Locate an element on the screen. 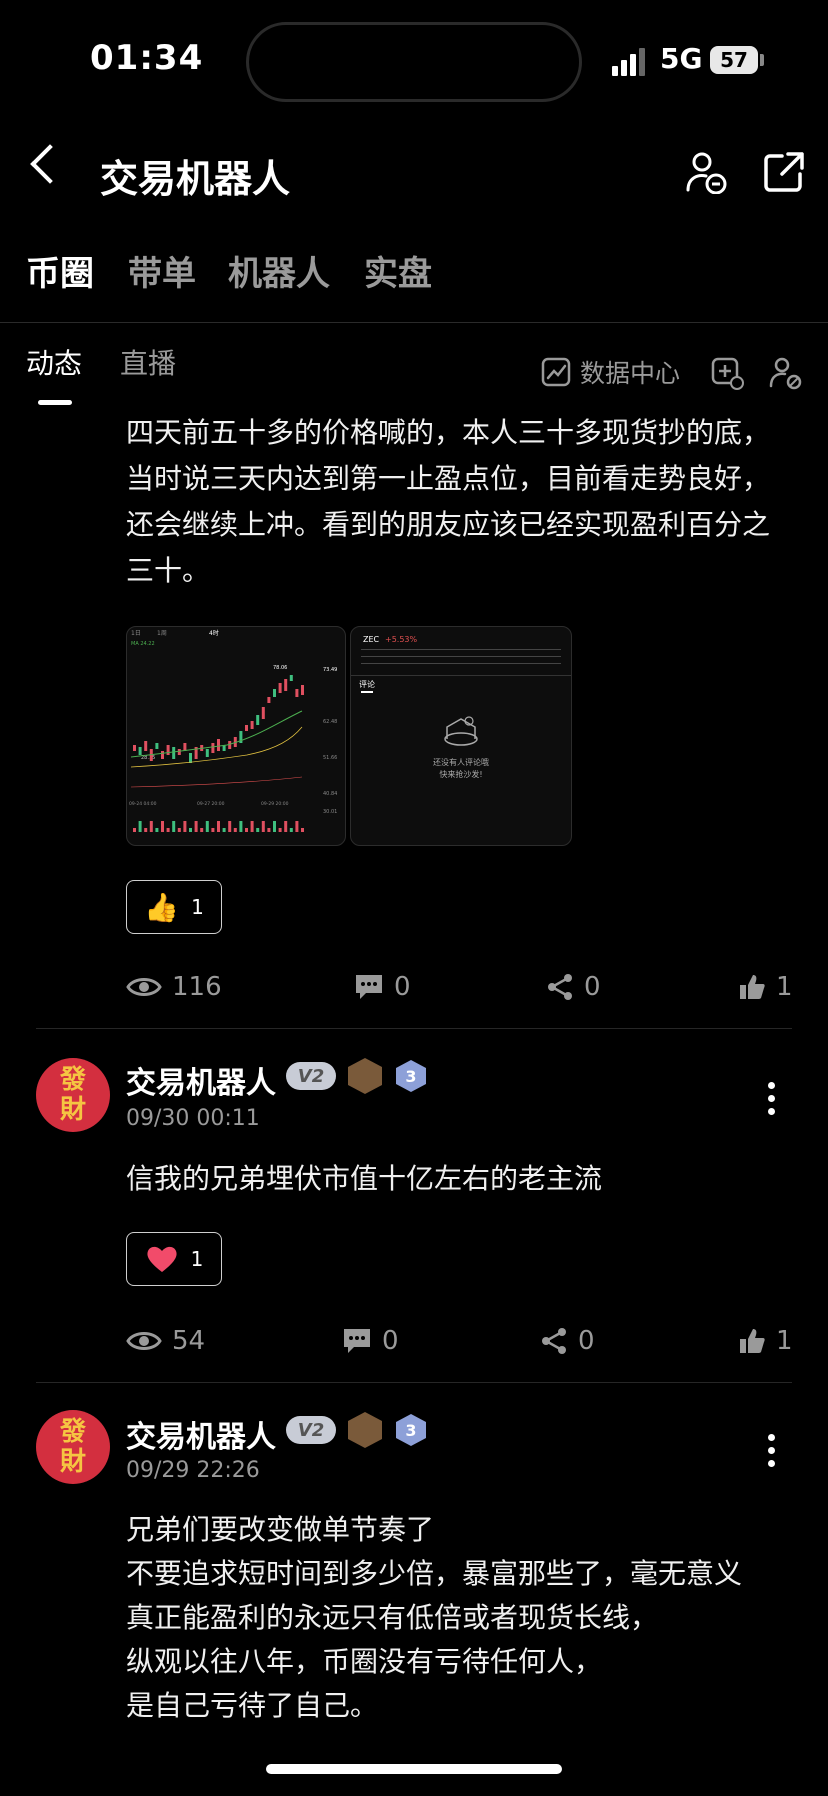 Image resolution: width=828 pixels, height=1796 pixels. reaction-heart-button: 1 is located at coordinates (174, 1259).